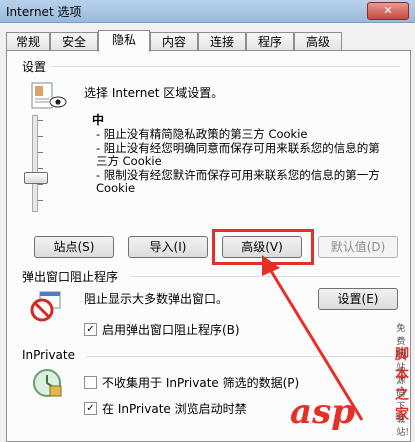 The width and height of the screenshot is (415, 442). Describe the element at coordinates (124, 41) in the screenshot. I see `tab-privacy: 隐私` at that location.